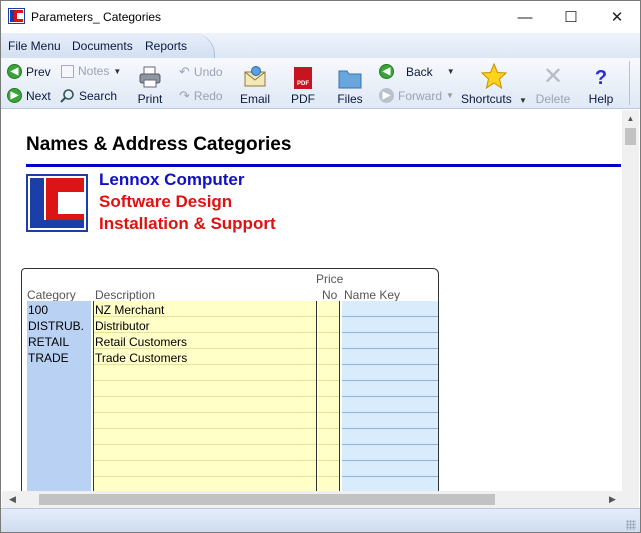  I want to click on help-label: Help, so click(601, 99).